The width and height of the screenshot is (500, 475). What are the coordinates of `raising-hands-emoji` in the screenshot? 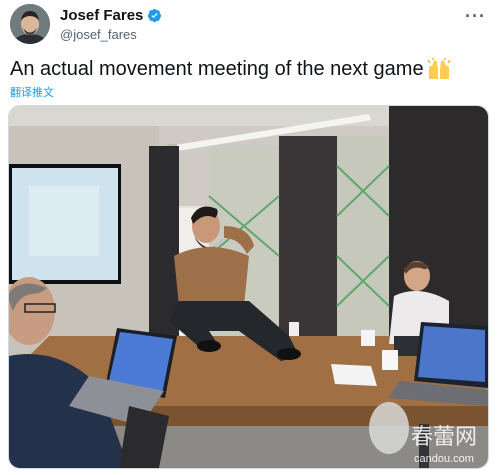 It's located at (438, 68).